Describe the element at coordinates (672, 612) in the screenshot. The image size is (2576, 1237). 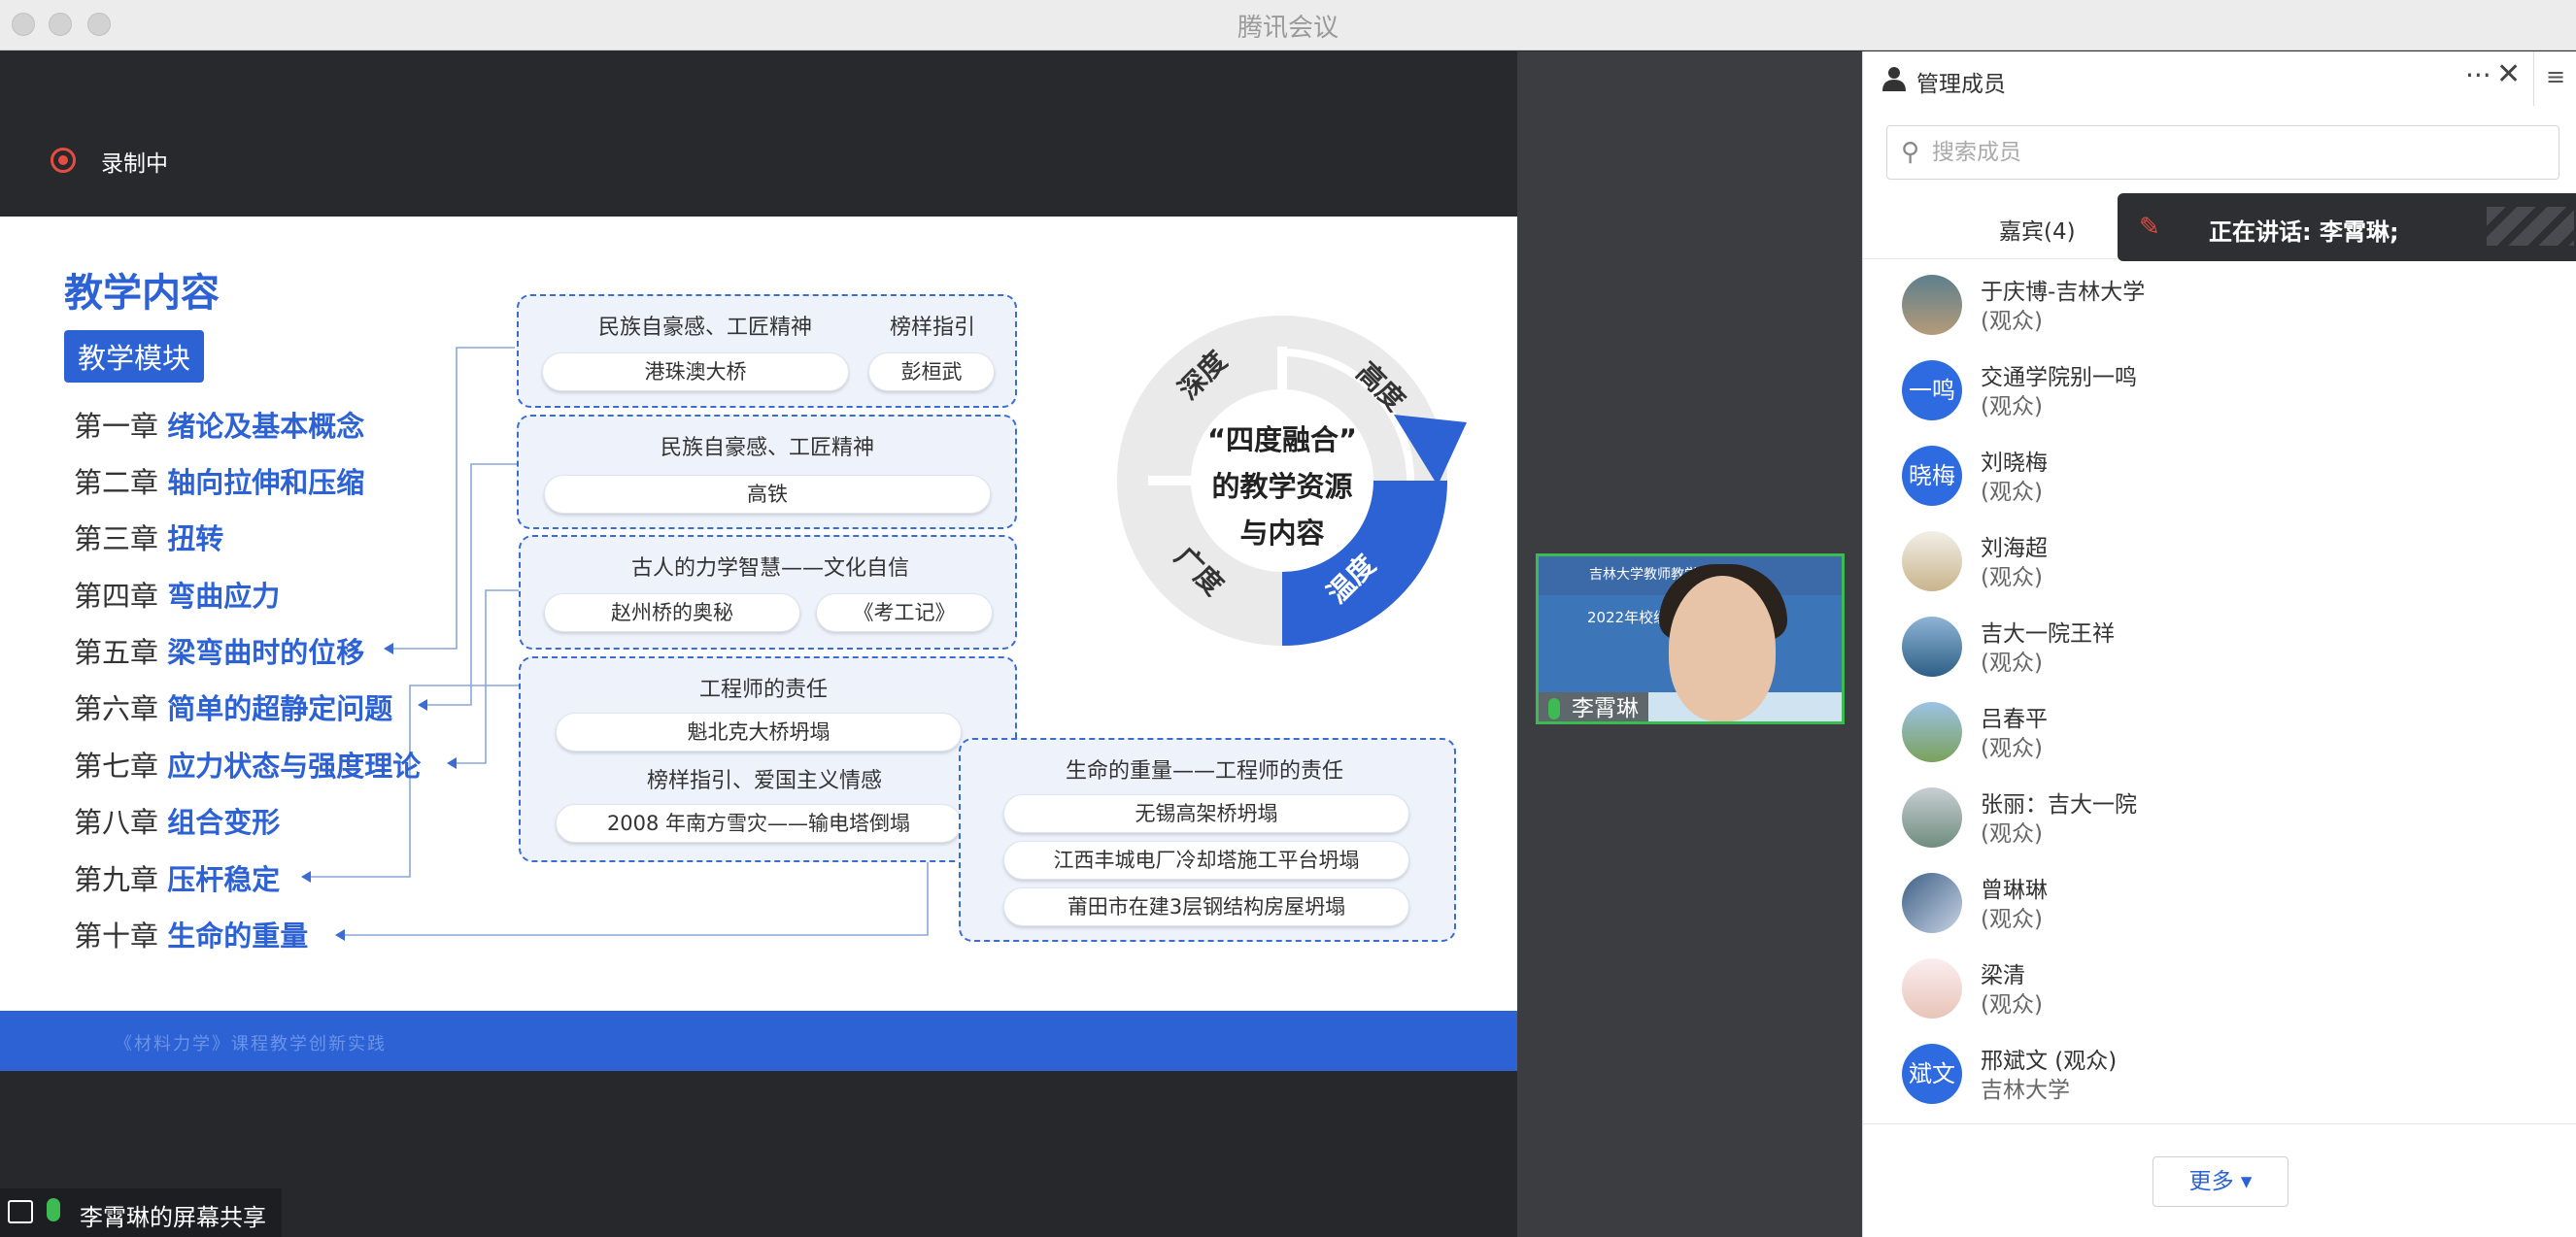
I see `box3-item: 赵州桥的奥秘` at that location.